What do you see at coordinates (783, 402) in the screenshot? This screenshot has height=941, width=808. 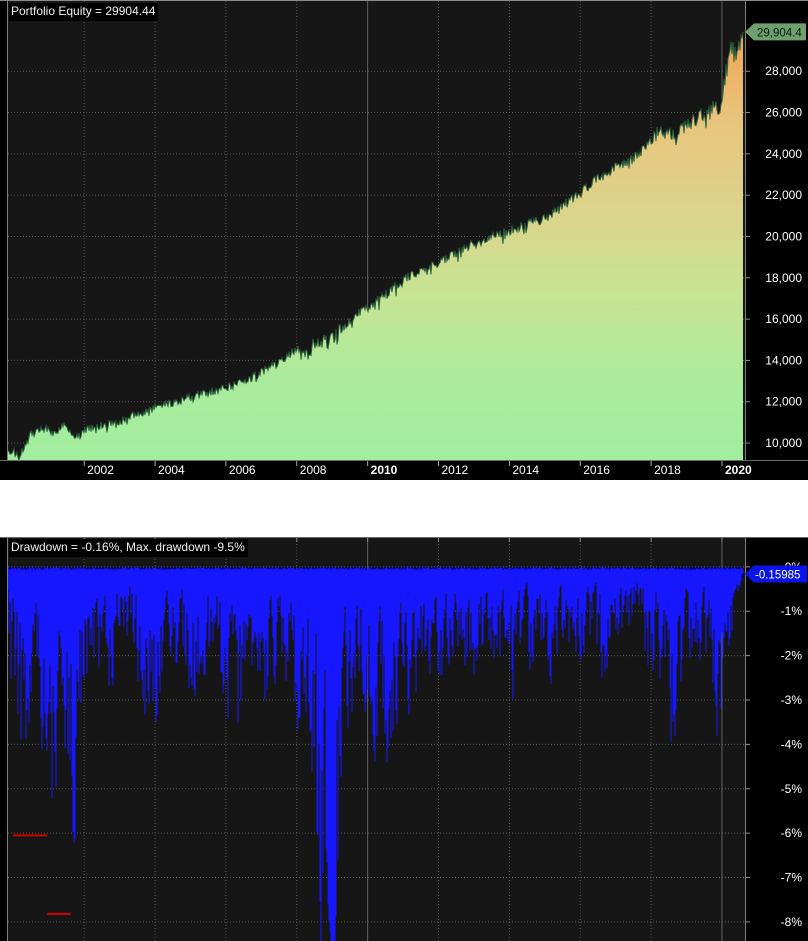 I see `y-axis-label: 12,000` at bounding box center [783, 402].